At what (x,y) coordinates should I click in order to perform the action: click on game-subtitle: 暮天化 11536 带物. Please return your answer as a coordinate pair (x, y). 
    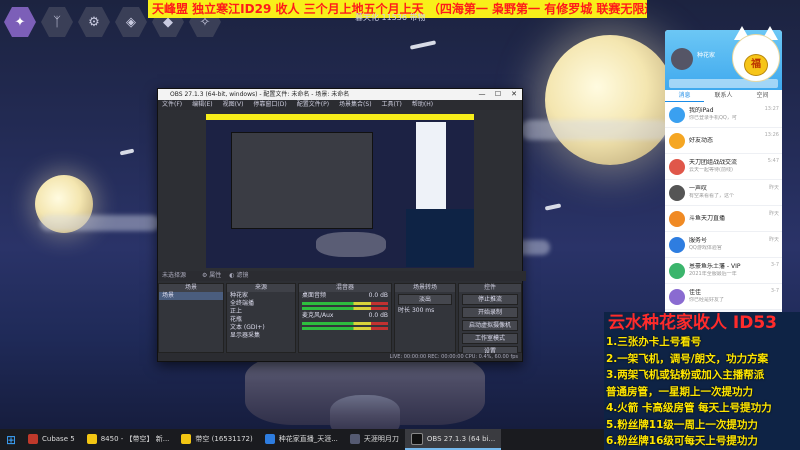
    Looking at the image, I should click on (390, 17).